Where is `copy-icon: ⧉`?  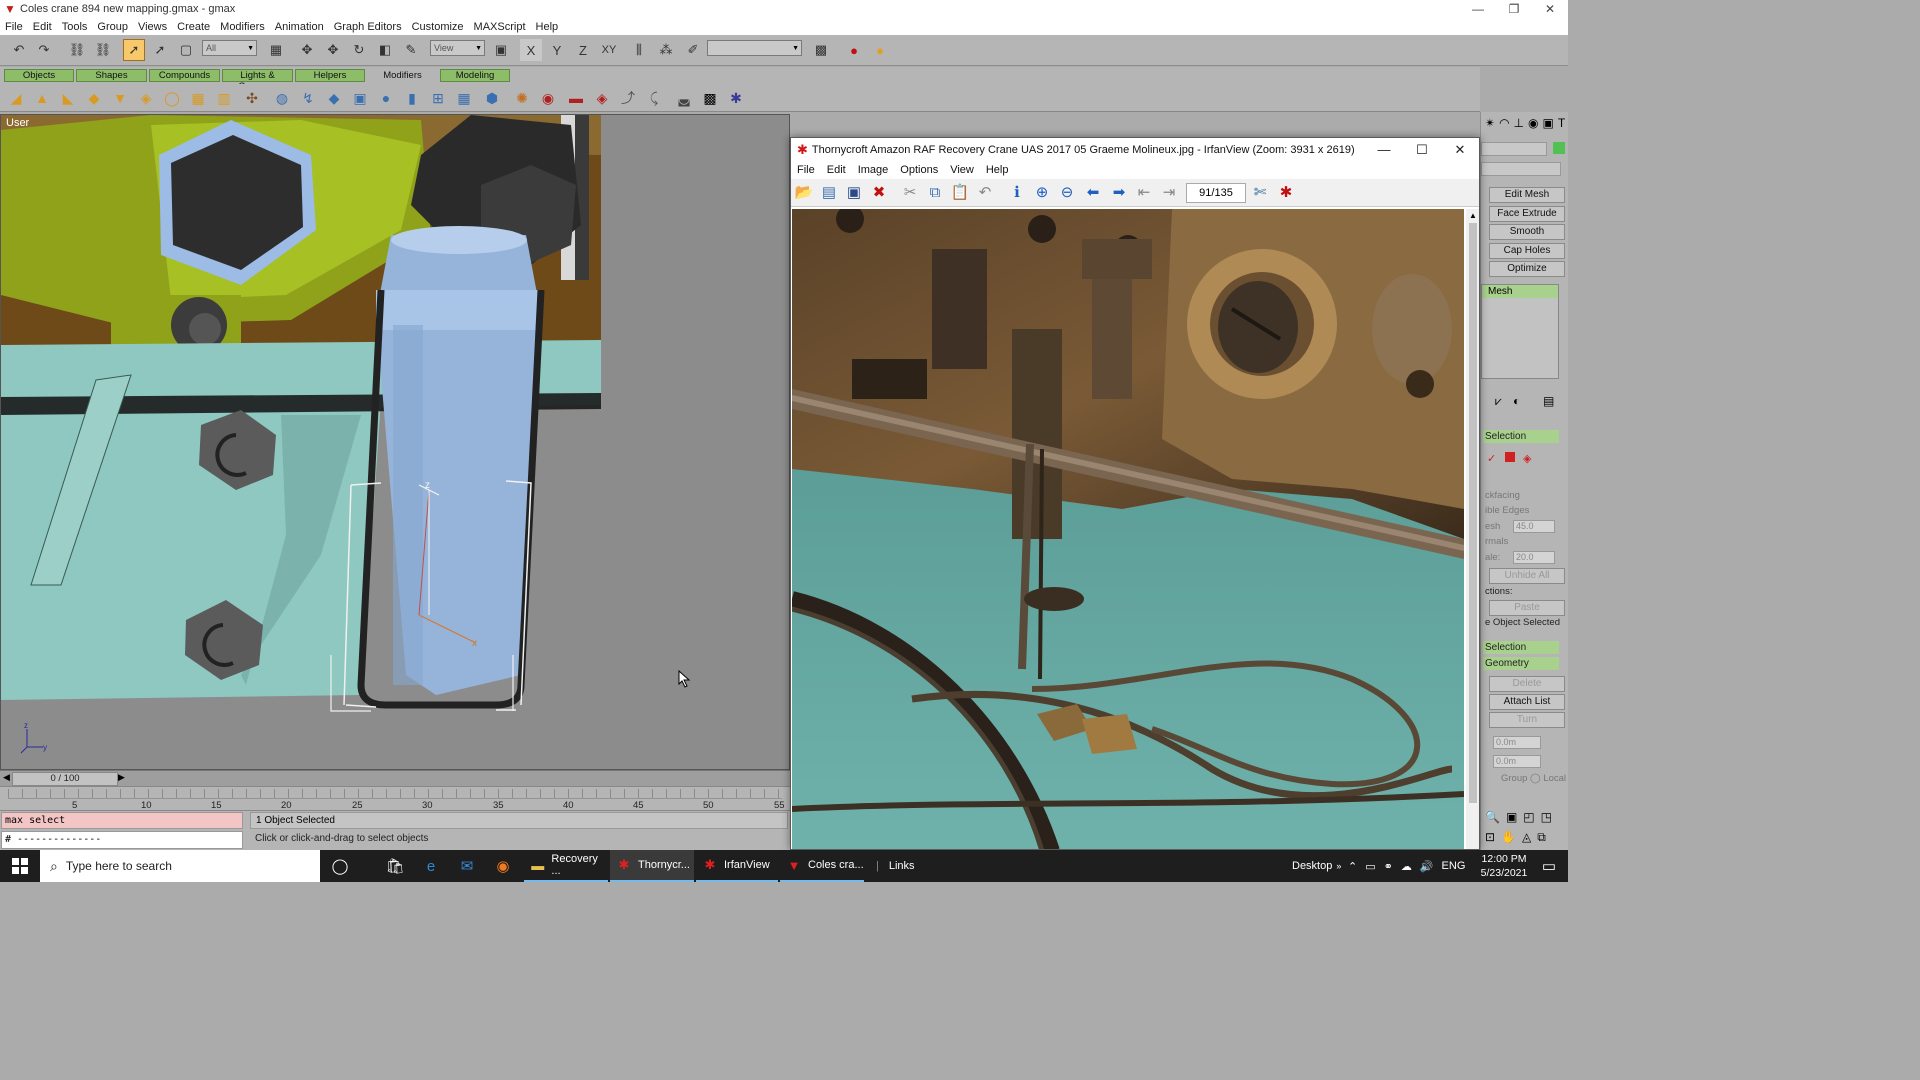 copy-icon: ⧉ is located at coordinates (935, 193).